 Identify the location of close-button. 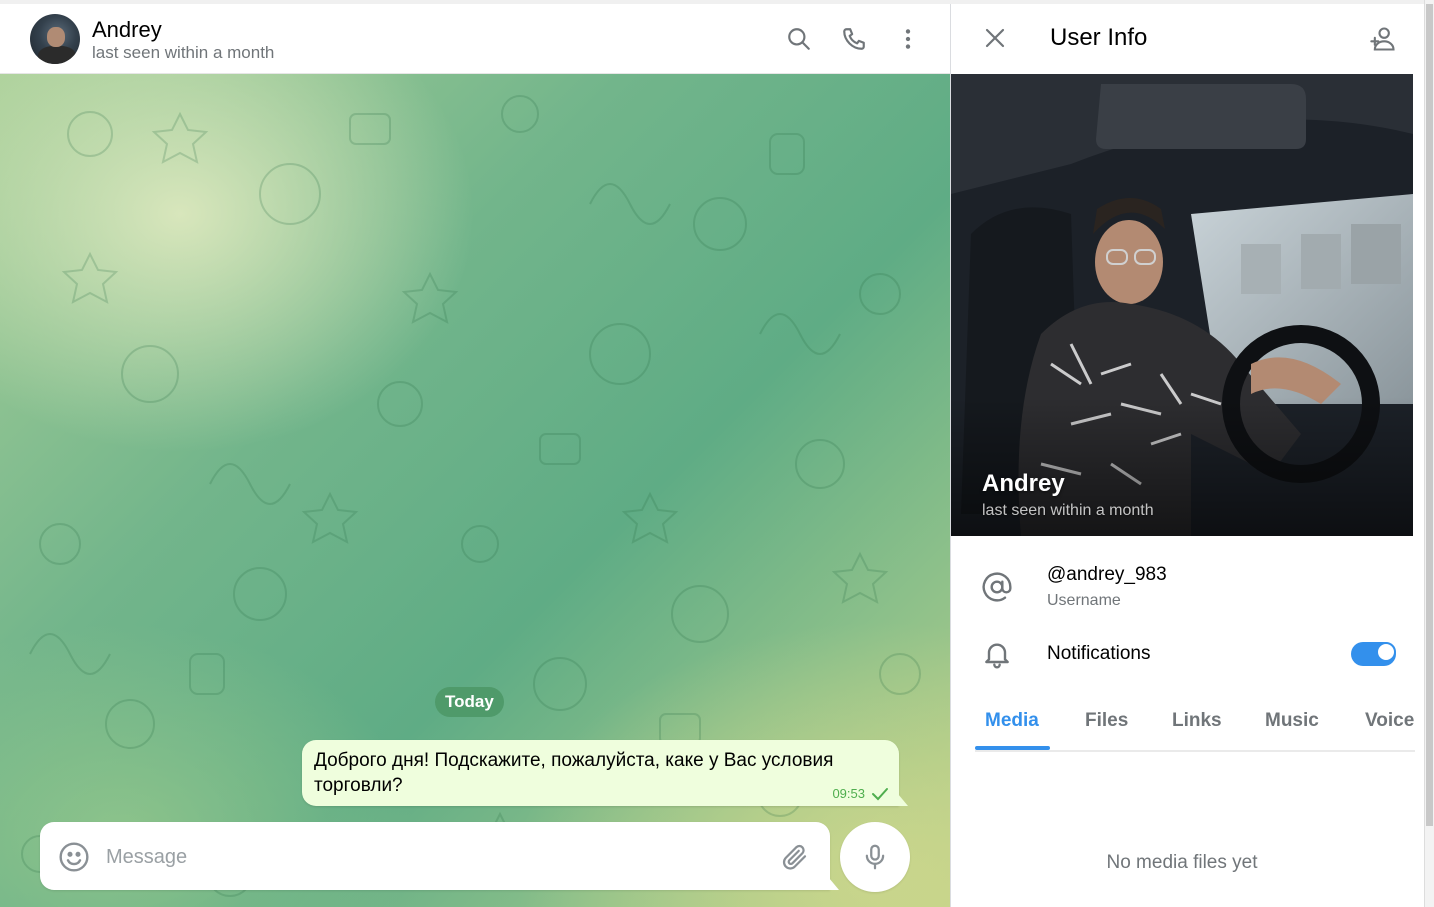
(995, 38).